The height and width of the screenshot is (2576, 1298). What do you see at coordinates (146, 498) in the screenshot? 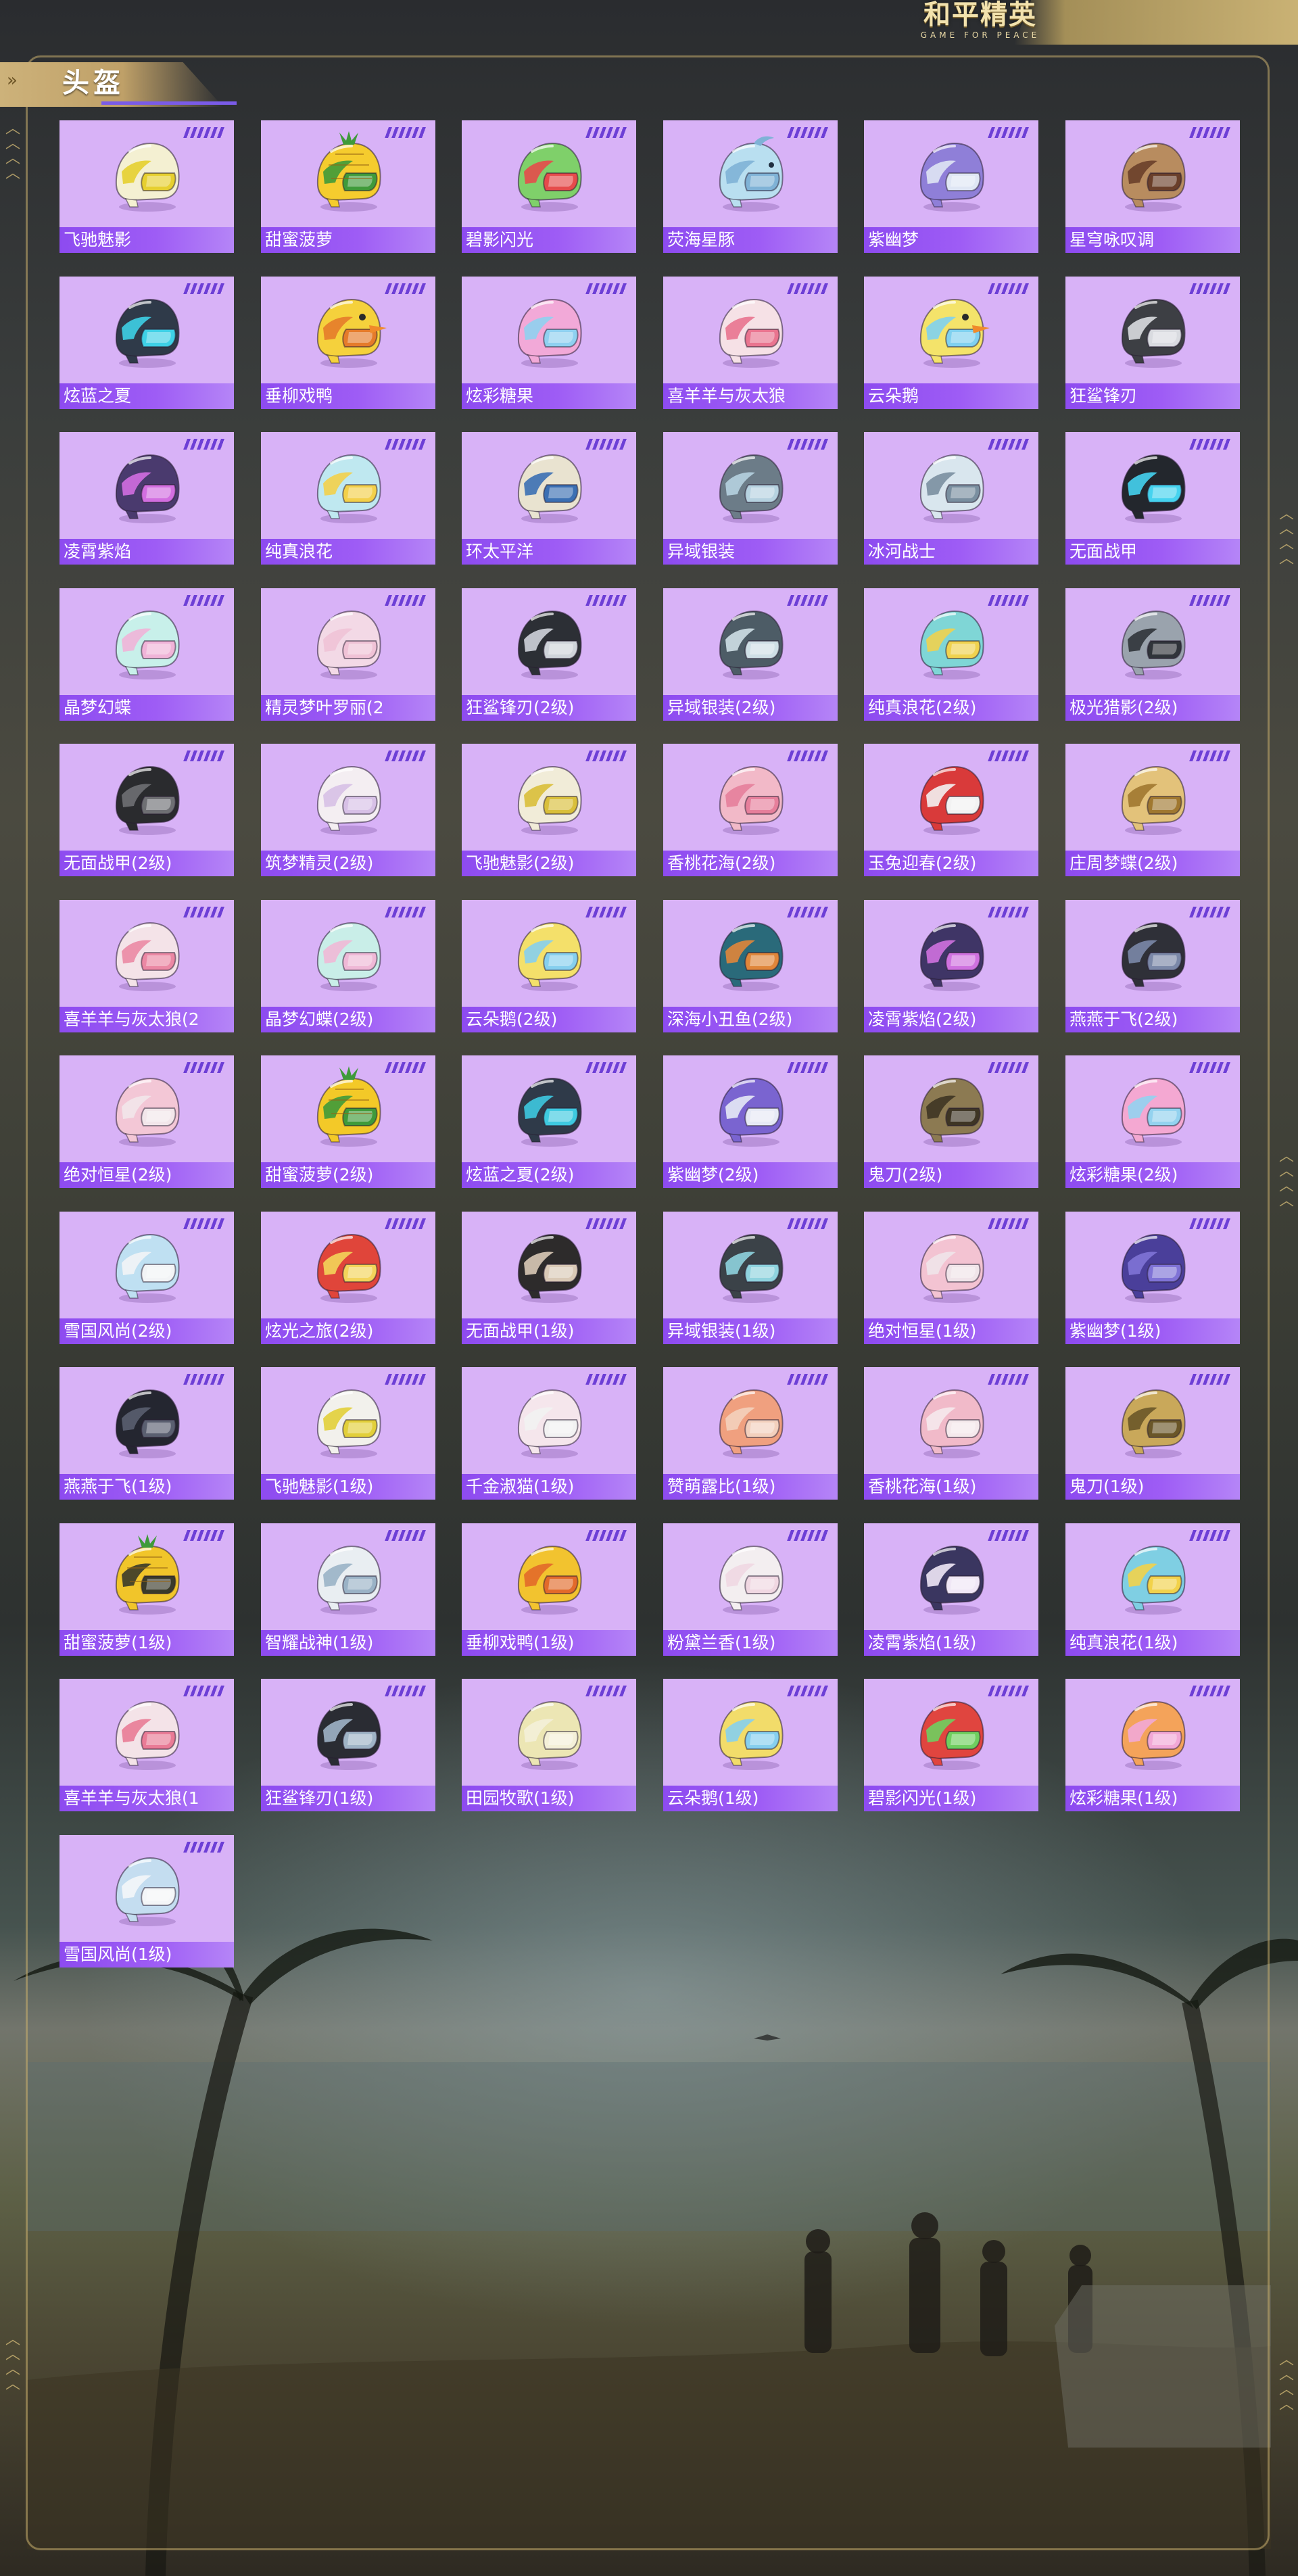
I see `helmet-card: 凌霄紫焰` at bounding box center [146, 498].